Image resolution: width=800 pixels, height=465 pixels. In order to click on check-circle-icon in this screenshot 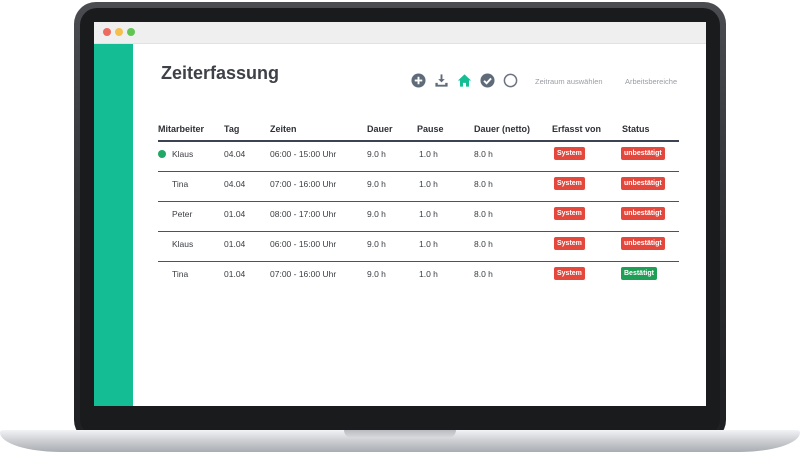, I will do `click(487, 80)`.